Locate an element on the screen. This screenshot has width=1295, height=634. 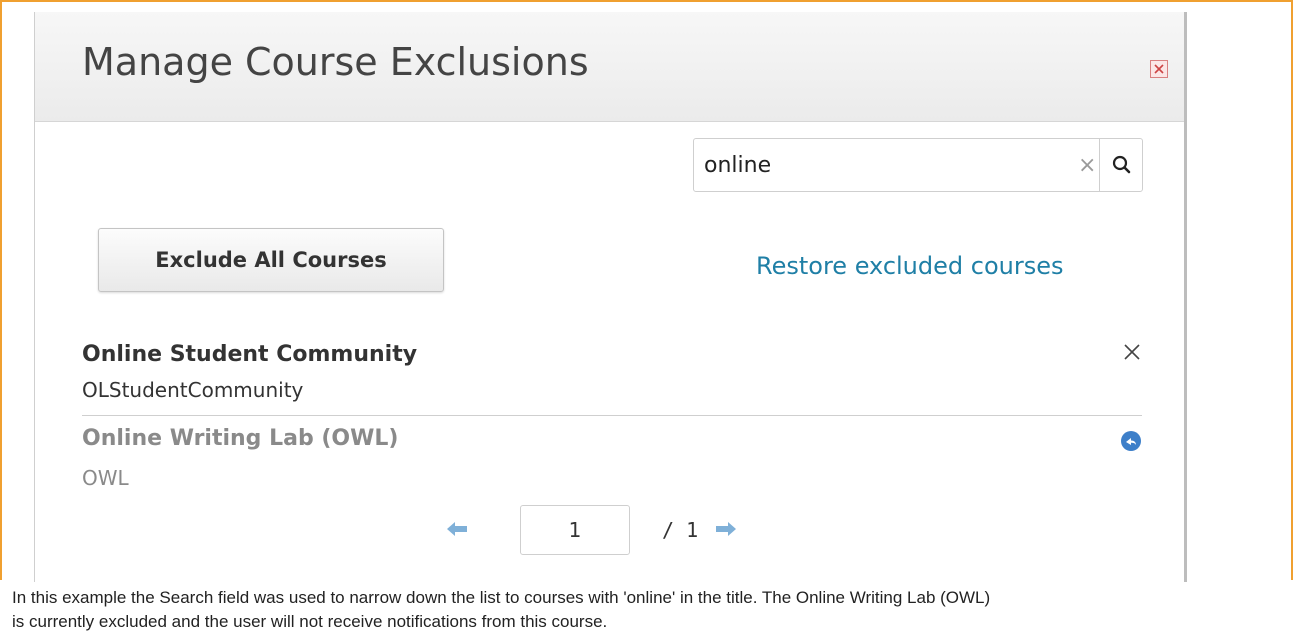
arrow-right-icon is located at coordinates (726, 529).